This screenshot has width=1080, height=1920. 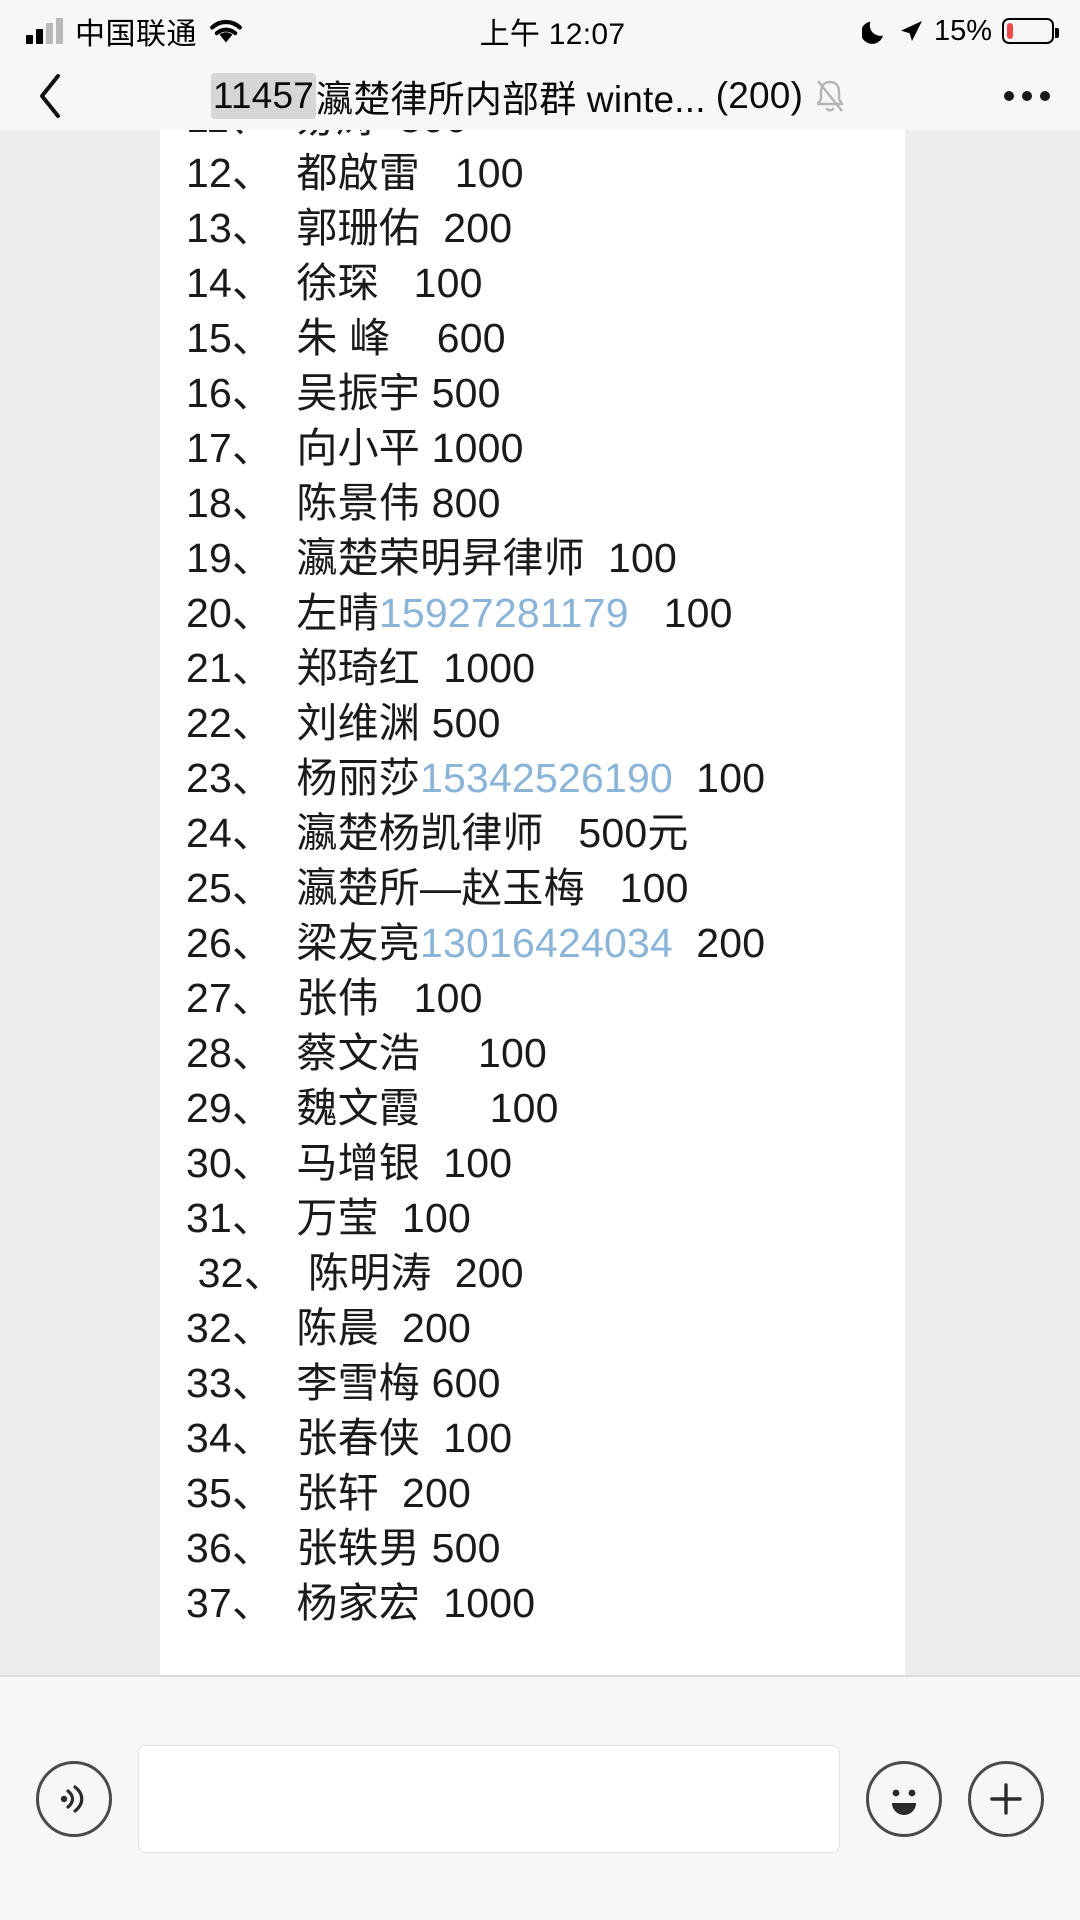 I want to click on message-line: 14、 徐琛 100, so click(x=532, y=283).